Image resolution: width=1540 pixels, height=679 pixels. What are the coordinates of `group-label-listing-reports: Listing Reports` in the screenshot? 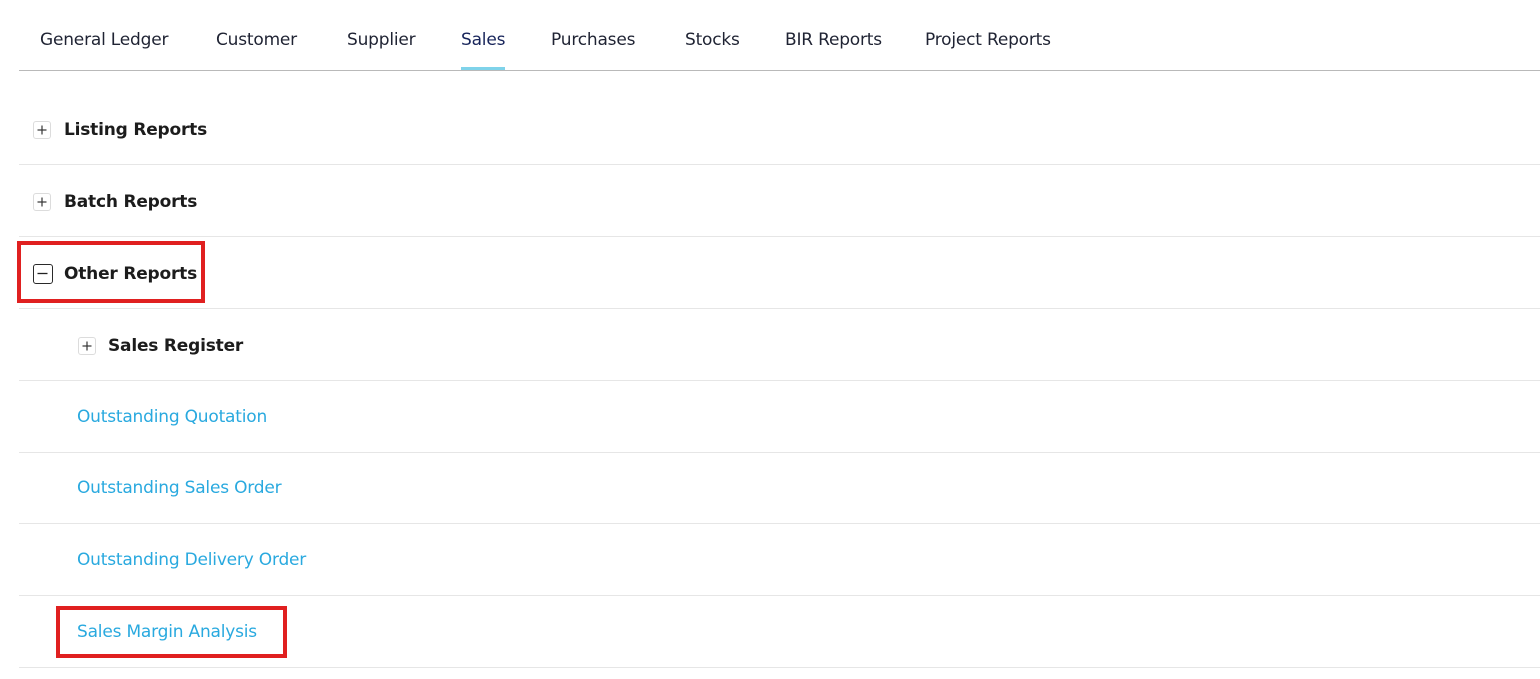 It's located at (135, 130).